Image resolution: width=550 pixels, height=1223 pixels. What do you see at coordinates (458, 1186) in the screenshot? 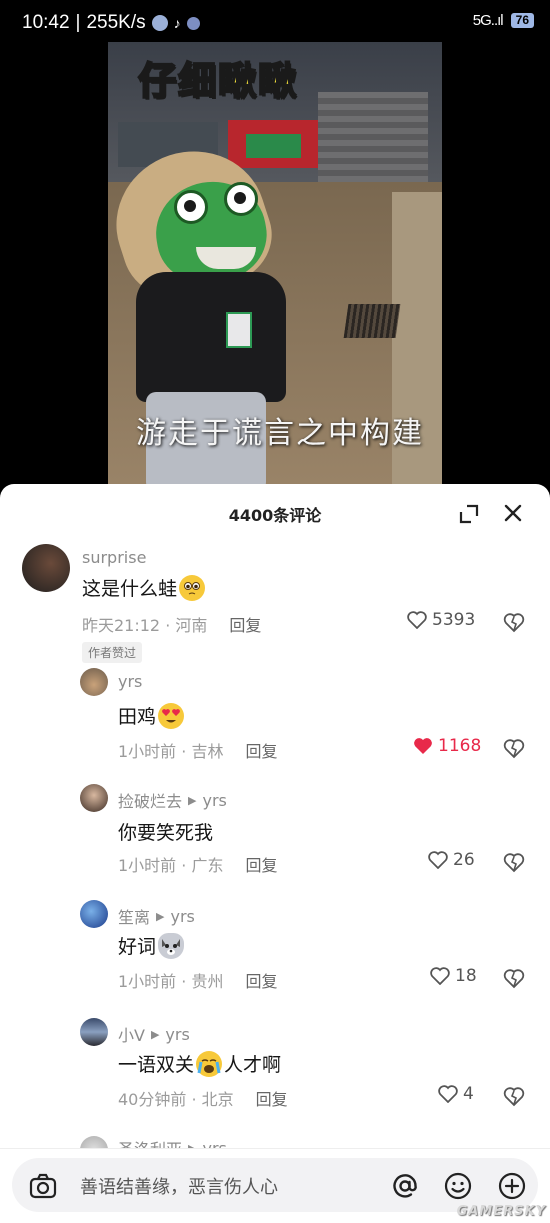
I see `emoji-icon` at bounding box center [458, 1186].